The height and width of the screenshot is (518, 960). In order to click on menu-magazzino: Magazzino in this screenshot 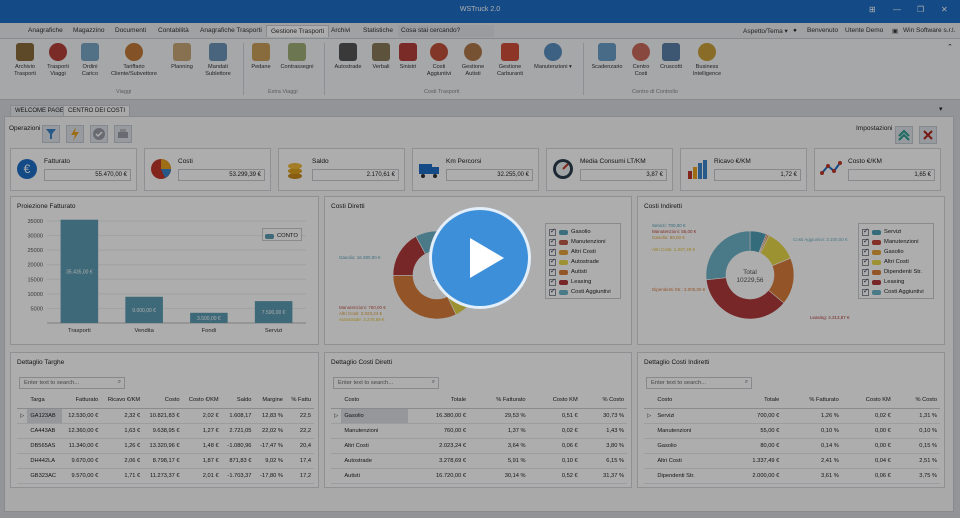, I will do `click(88, 30)`.